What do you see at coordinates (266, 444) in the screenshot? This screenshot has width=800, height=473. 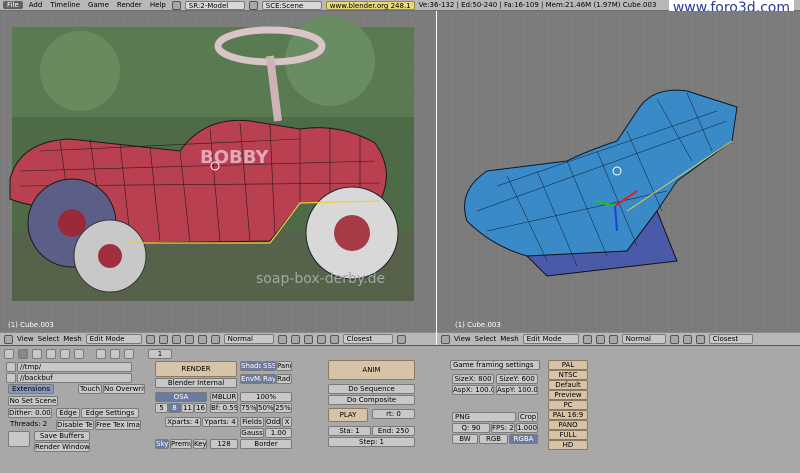 I see `border-toggle: Border` at bounding box center [266, 444].